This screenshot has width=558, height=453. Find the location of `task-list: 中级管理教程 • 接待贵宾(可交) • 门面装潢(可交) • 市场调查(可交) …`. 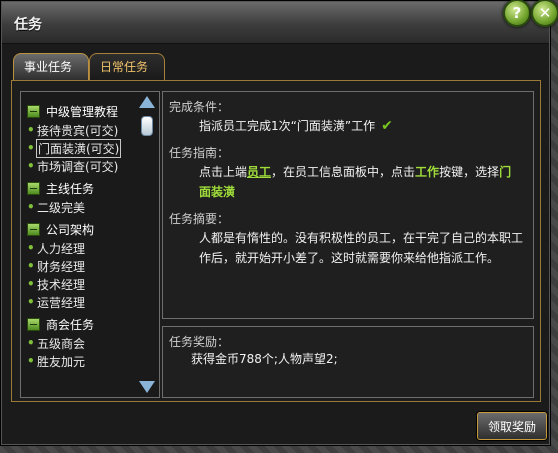

task-list: 中级管理教程 • 接待贵宾(可交) • 门面装潢(可交) • 市场调查(可交) … is located at coordinates (82, 234).